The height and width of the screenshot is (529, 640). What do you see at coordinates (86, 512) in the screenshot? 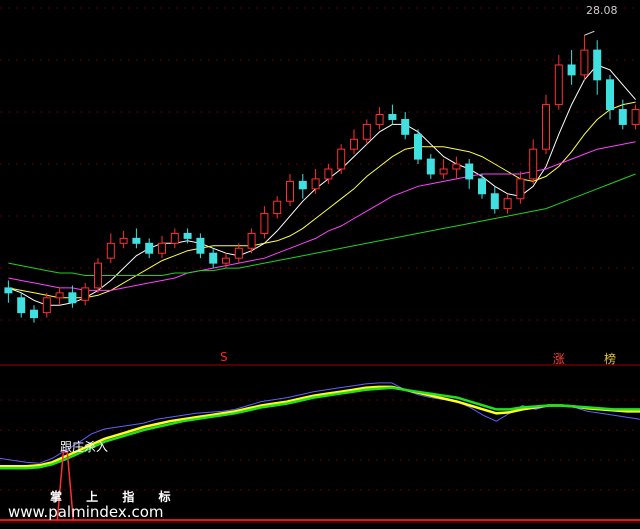
I see `watermark-url: www.palmindex.com` at bounding box center [86, 512].